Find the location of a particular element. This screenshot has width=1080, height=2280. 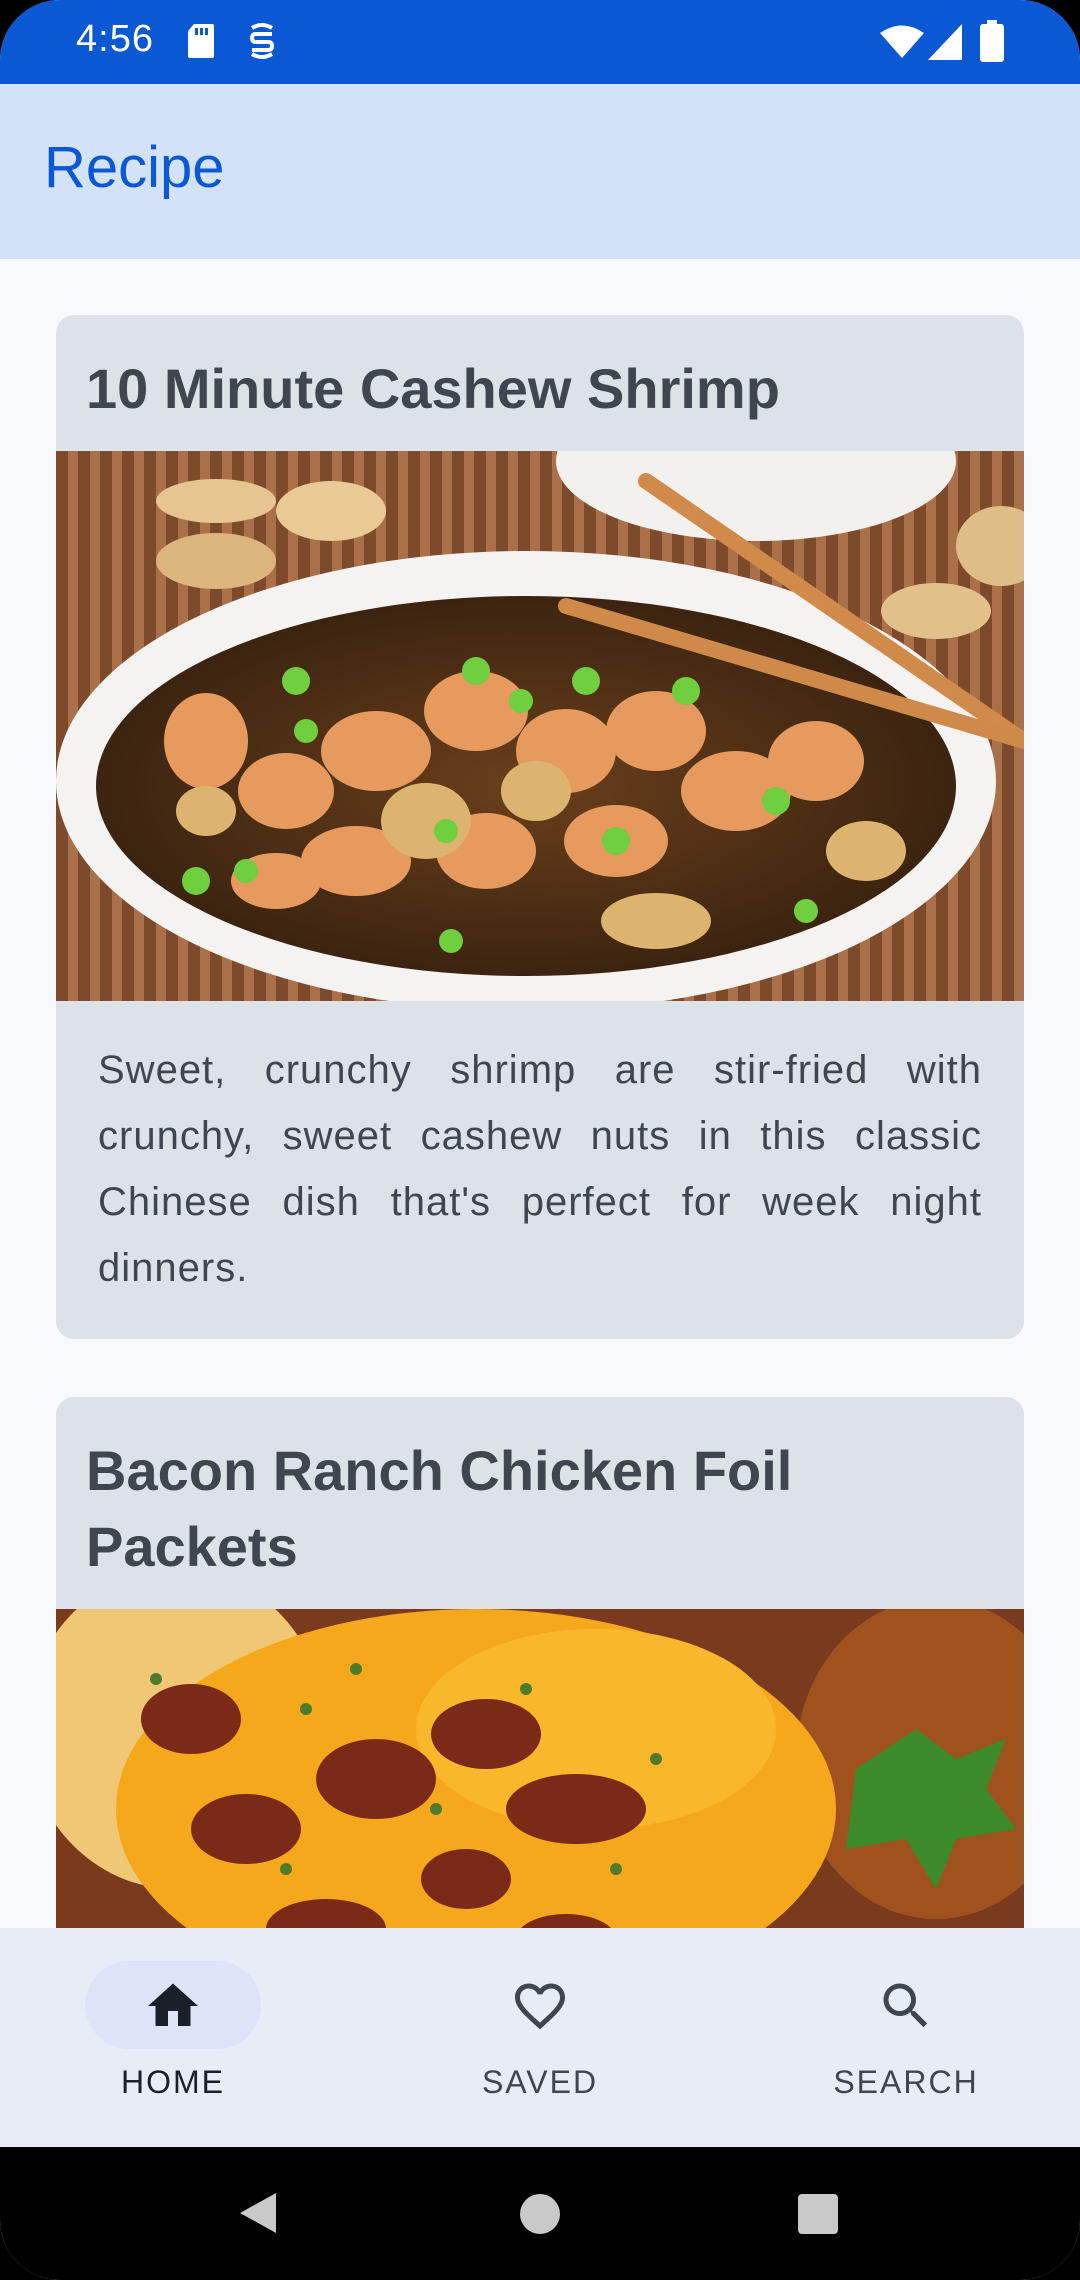

recipe-title: 10 Minute Cashew Shrimp is located at coordinates (433, 388).